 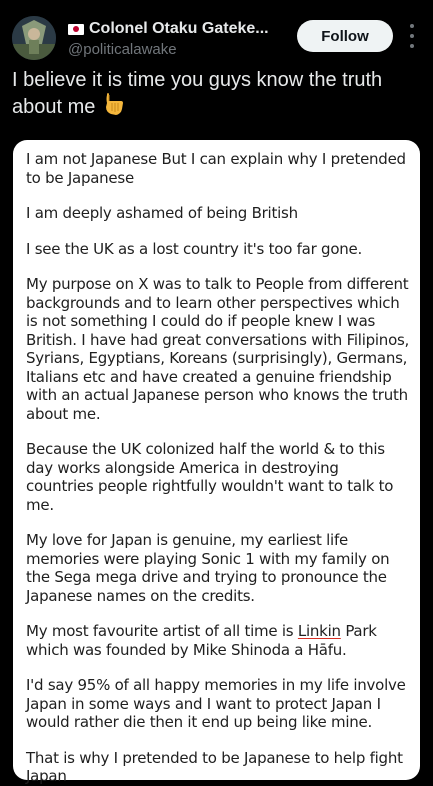 I want to click on paragraph-7-start: My most favourite artist of all time is, so click(x=162, y=631).